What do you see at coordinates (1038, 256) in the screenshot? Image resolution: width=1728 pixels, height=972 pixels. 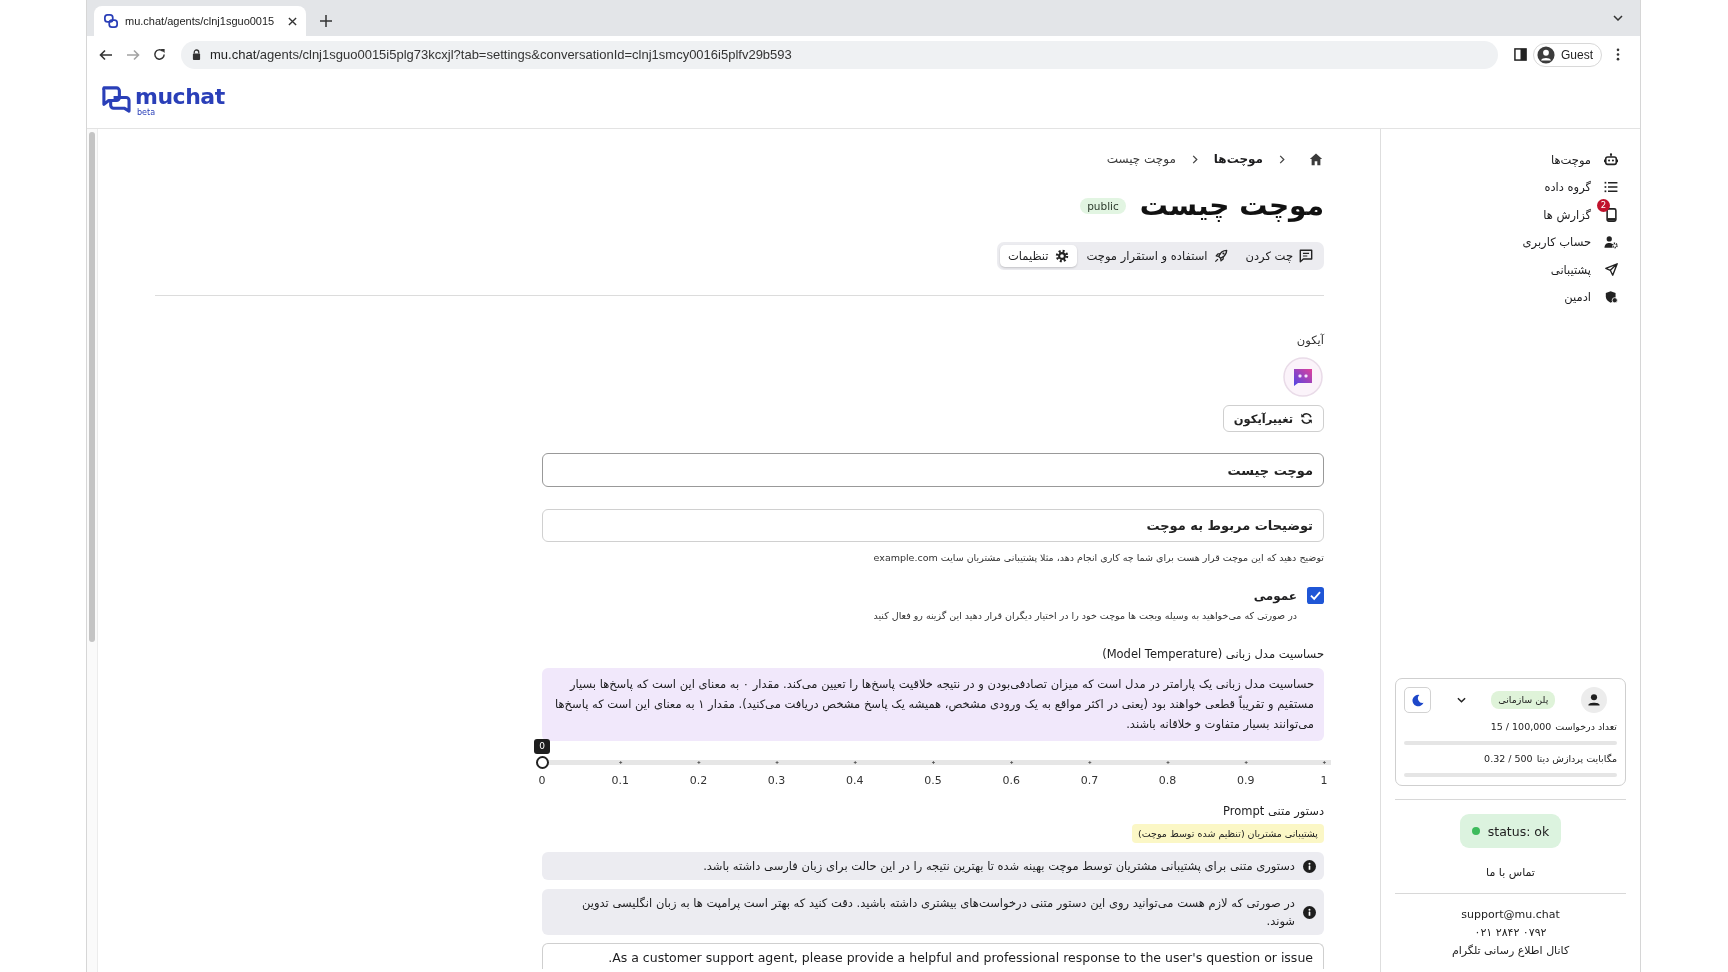 I see `tab: تنظیمات` at bounding box center [1038, 256].